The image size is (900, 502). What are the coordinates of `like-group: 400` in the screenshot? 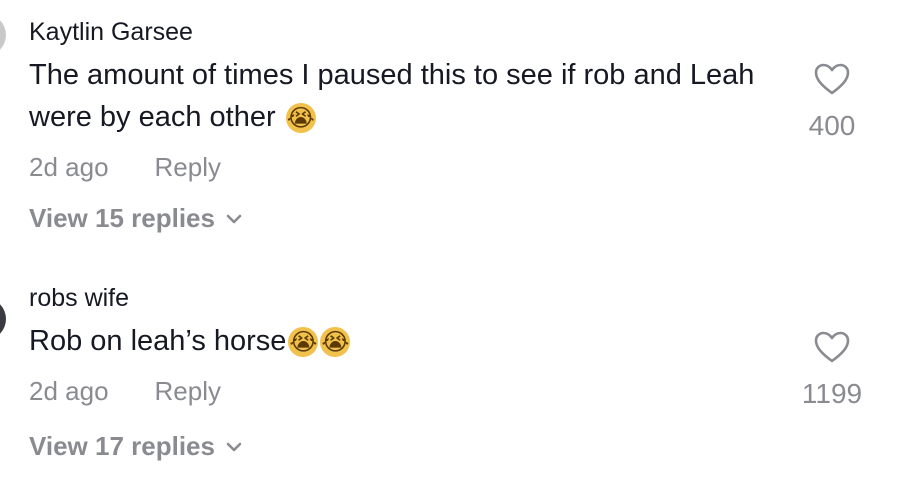 It's located at (832, 102).